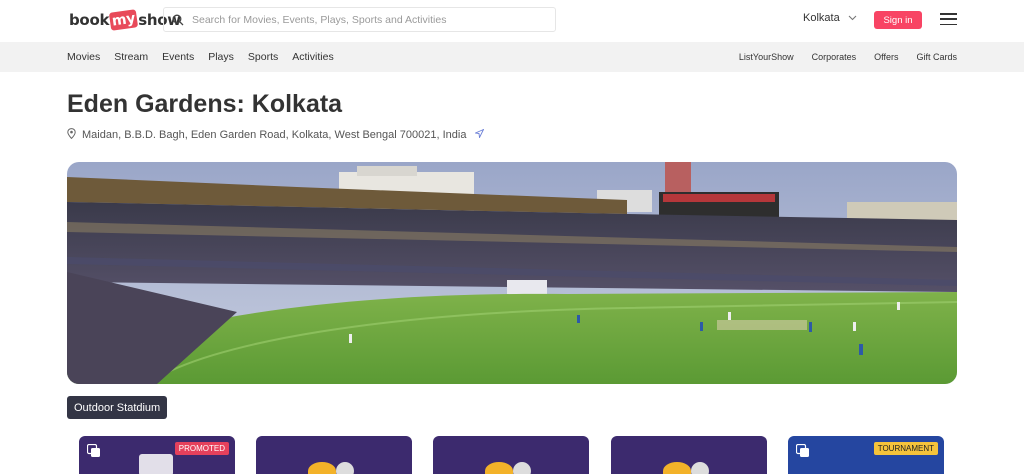 This screenshot has height=474, width=1024. What do you see at coordinates (821, 18) in the screenshot?
I see `city-label: Kolkata` at bounding box center [821, 18].